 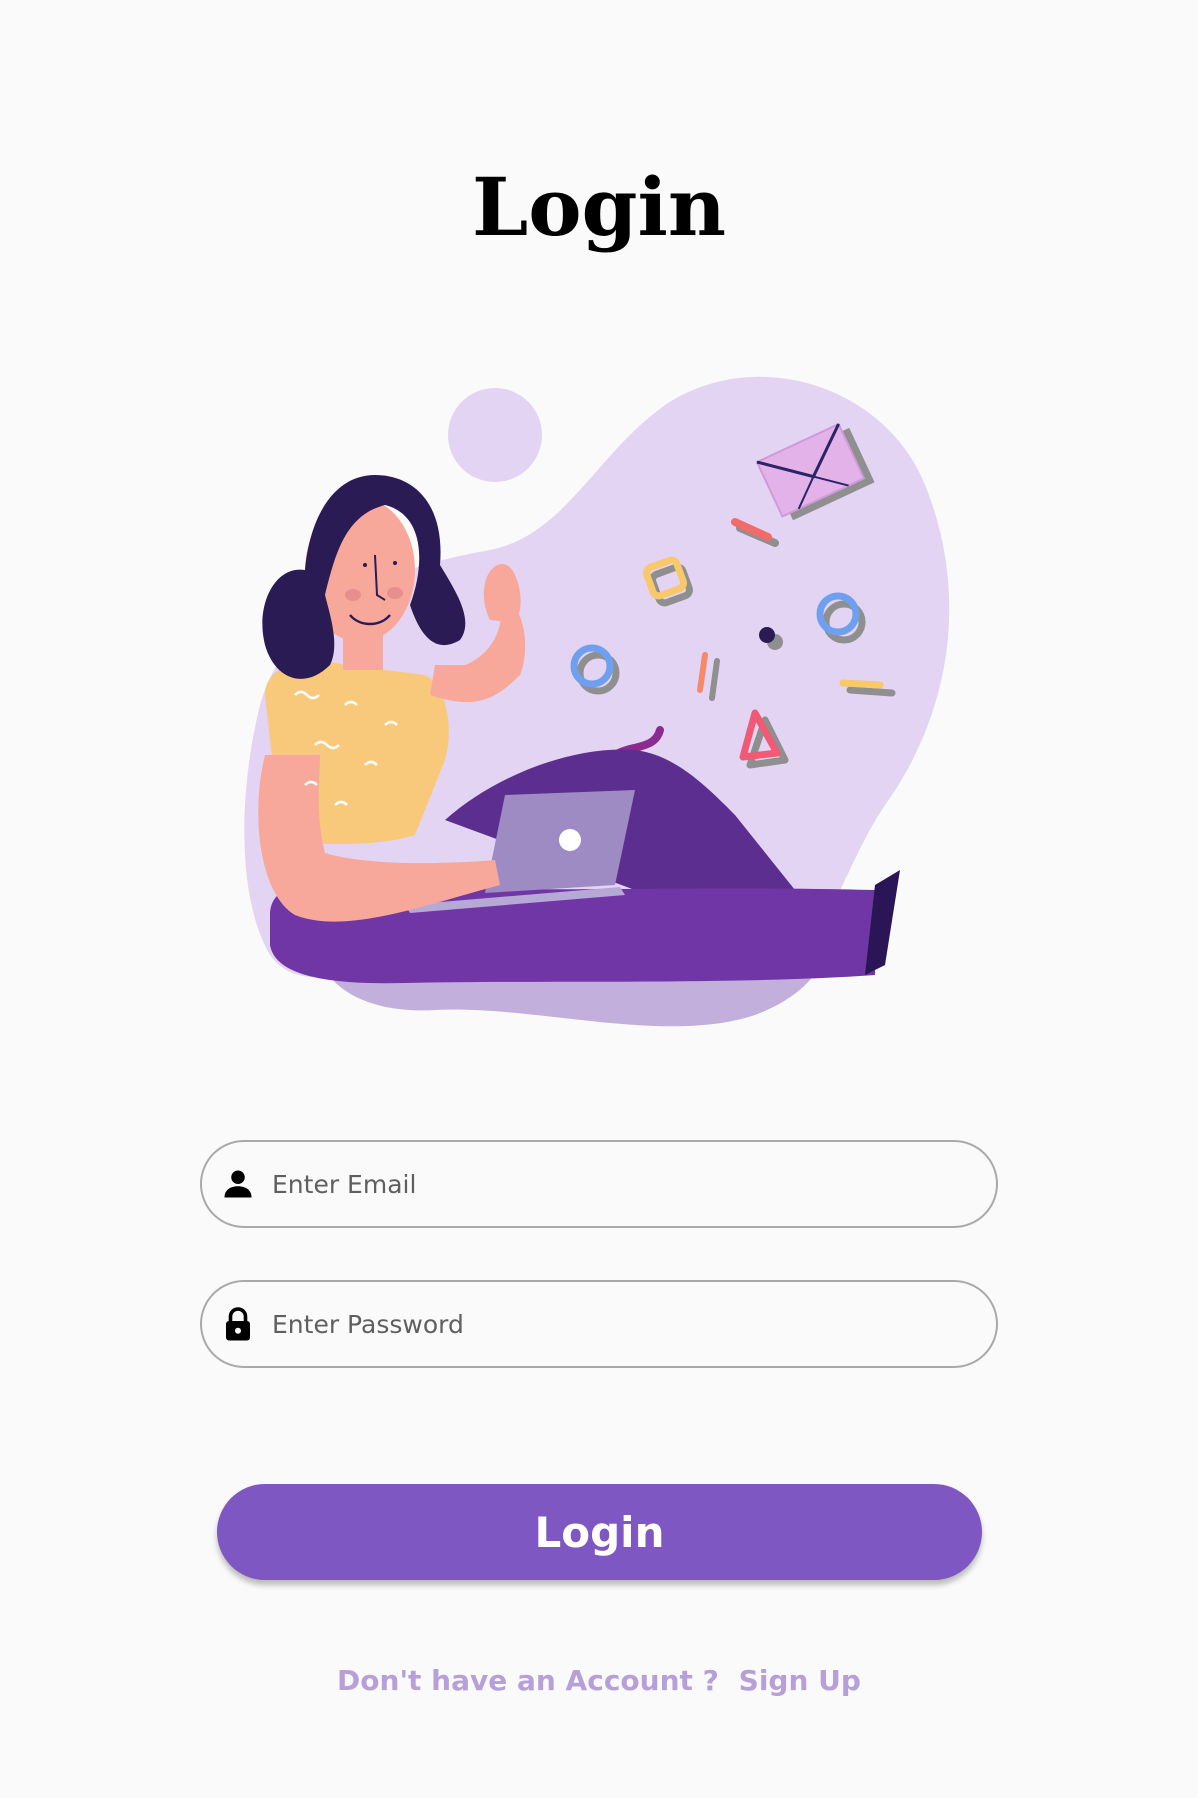 What do you see at coordinates (619, 1324) in the screenshot?
I see `password-input` at bounding box center [619, 1324].